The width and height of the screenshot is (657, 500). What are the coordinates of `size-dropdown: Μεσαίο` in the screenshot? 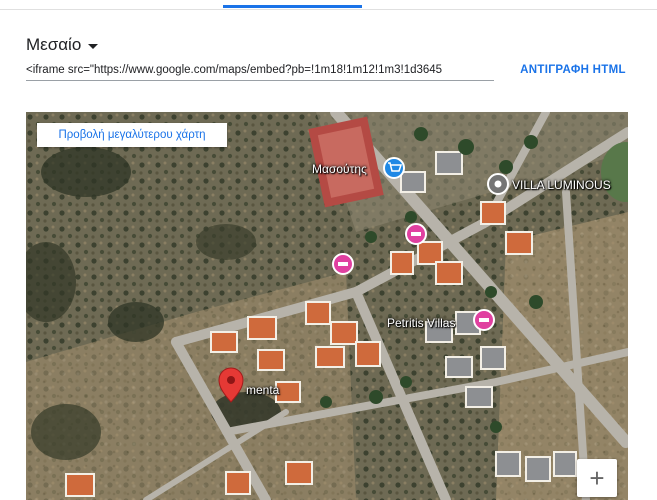 It's located at (62, 45).